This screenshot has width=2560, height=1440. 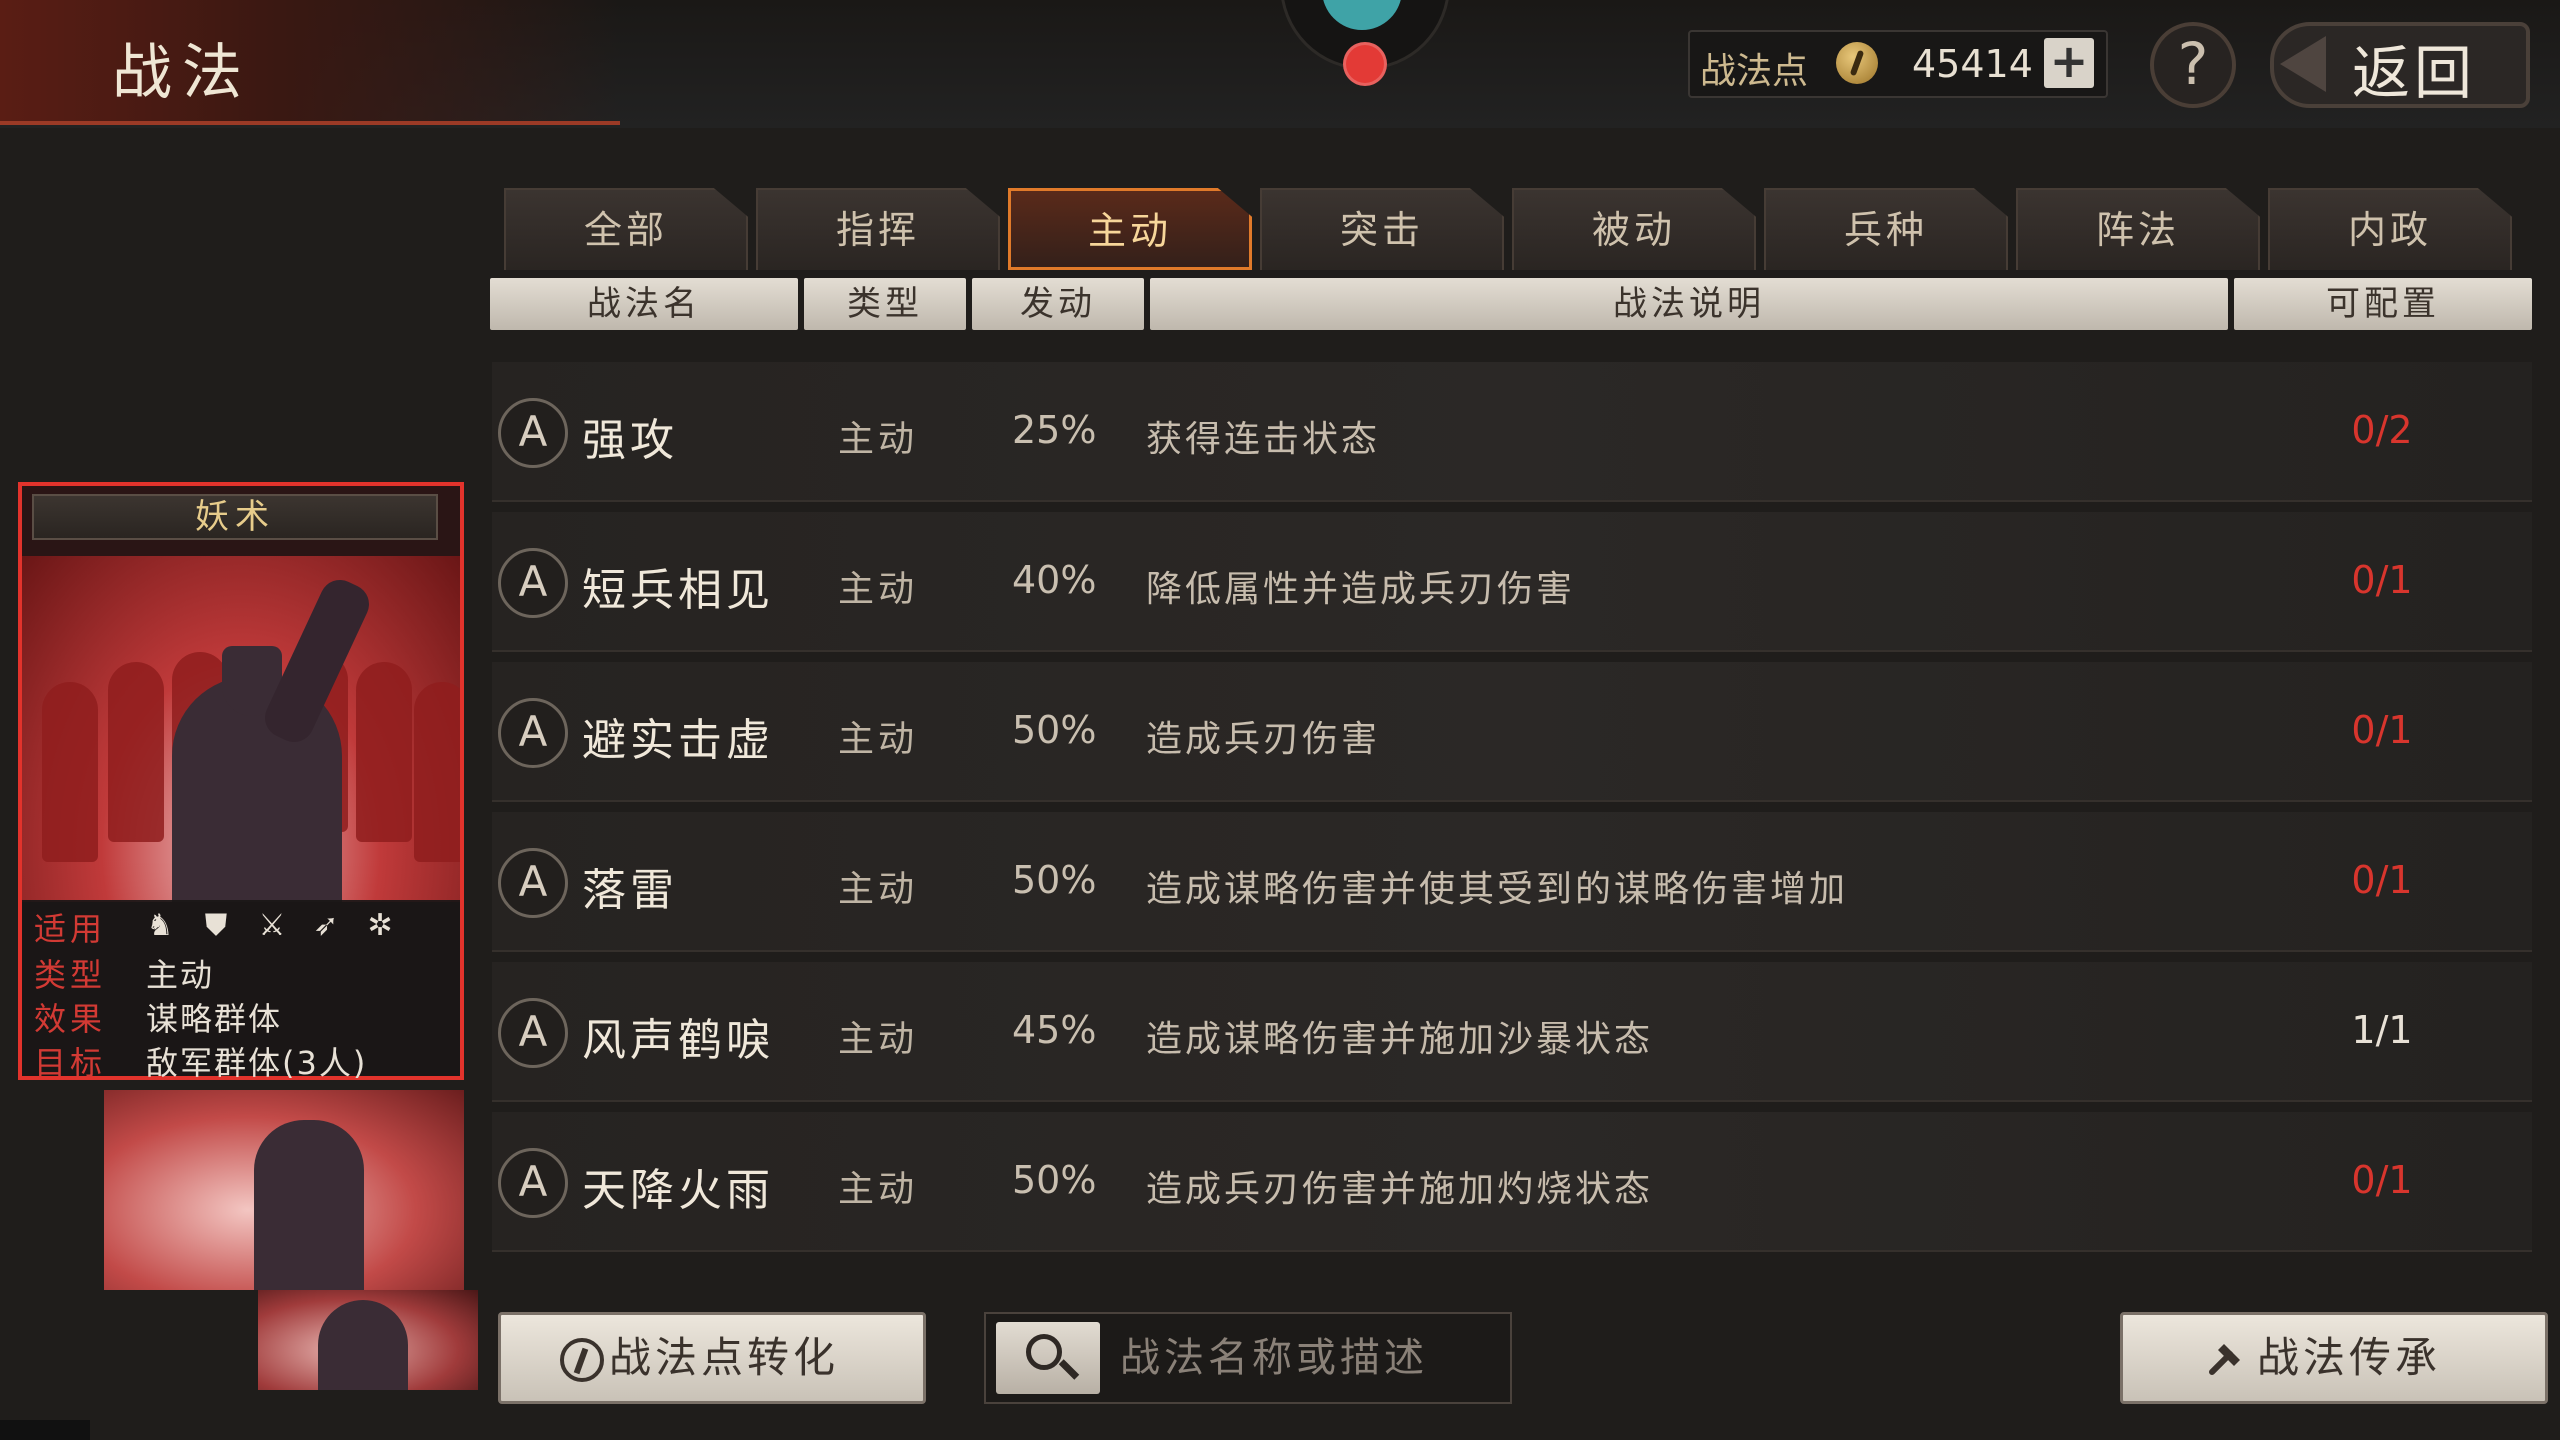 I want to click on tactic-name: 落雷, so click(x=630, y=890).